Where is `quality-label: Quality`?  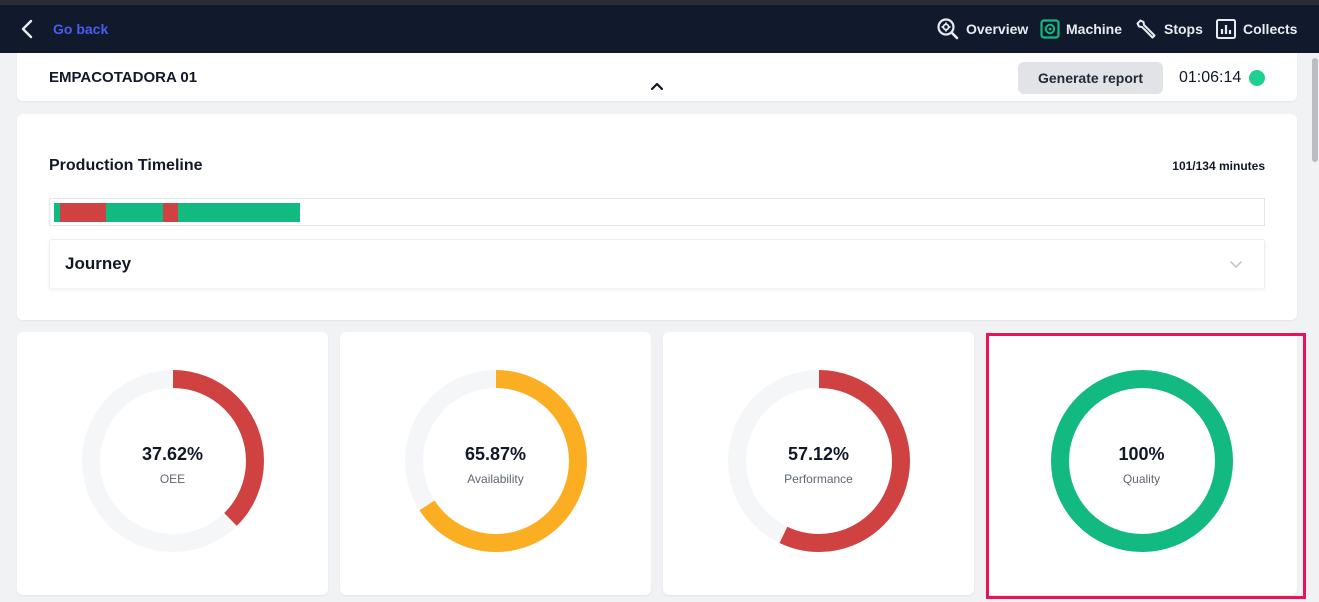 quality-label: Quality is located at coordinates (1141, 479).